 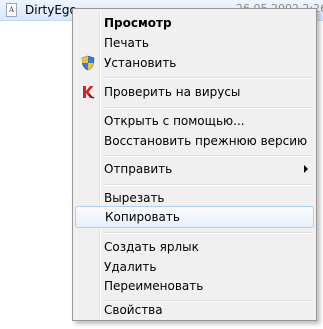 What do you see at coordinates (142, 217) in the screenshot?
I see `menu-item-label: Копировать` at bounding box center [142, 217].